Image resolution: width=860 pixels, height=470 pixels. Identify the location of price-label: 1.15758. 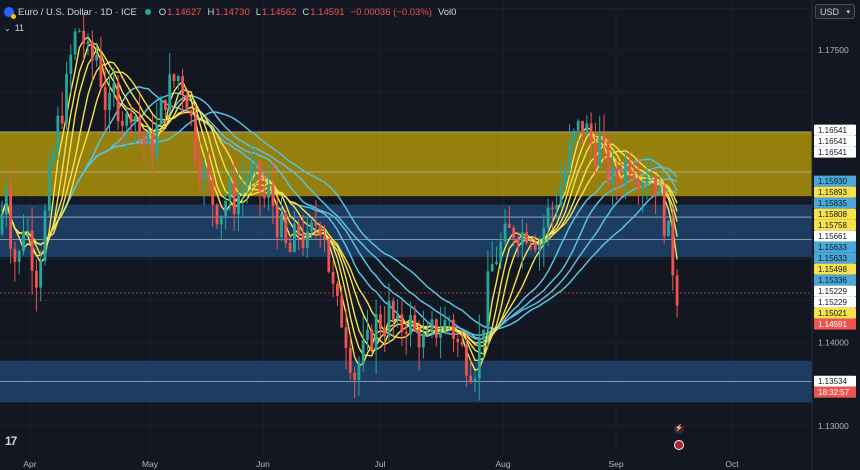
(832, 225).